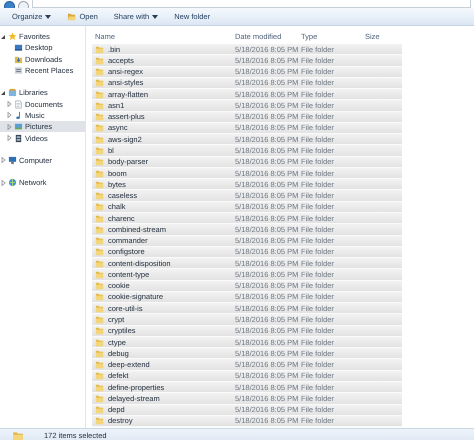 The image size is (474, 440). I want to click on pictures-icon, so click(18, 127).